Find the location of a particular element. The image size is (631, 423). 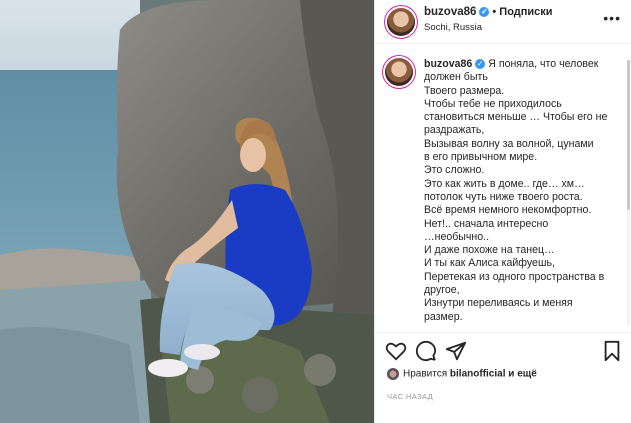

caption-line: в его привычном мире. is located at coordinates (481, 157).